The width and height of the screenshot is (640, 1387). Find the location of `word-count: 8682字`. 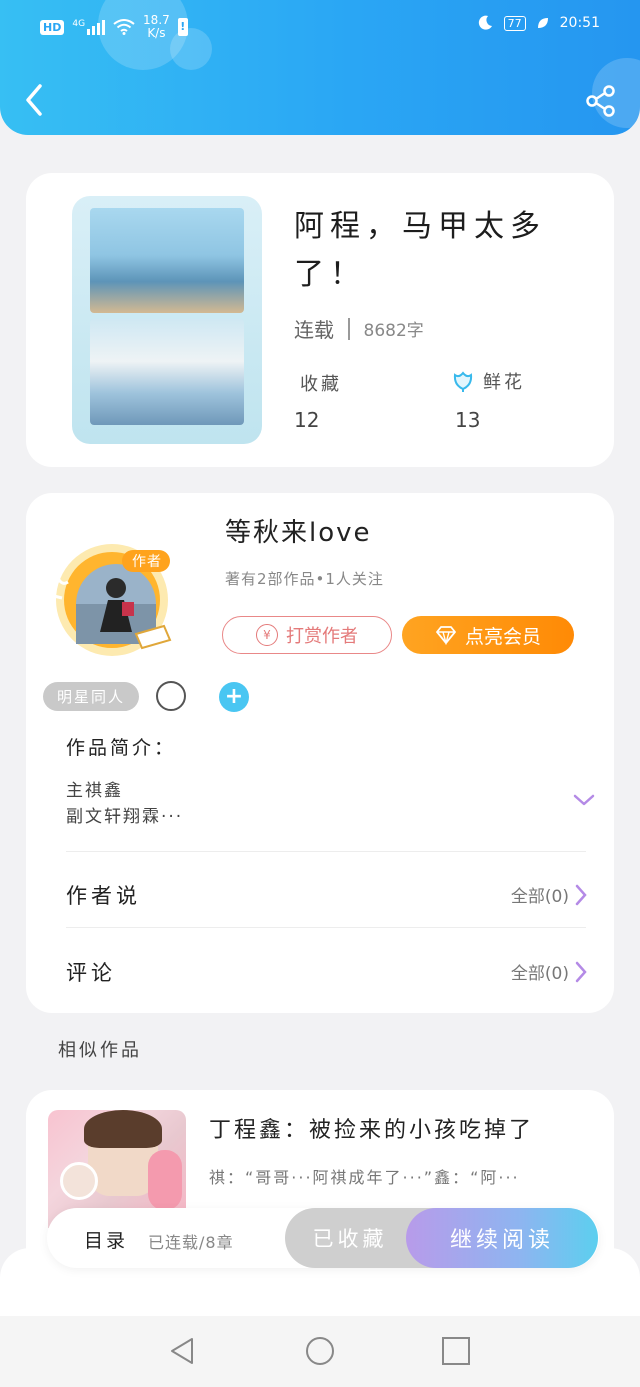

word-count: 8682字 is located at coordinates (393, 331).